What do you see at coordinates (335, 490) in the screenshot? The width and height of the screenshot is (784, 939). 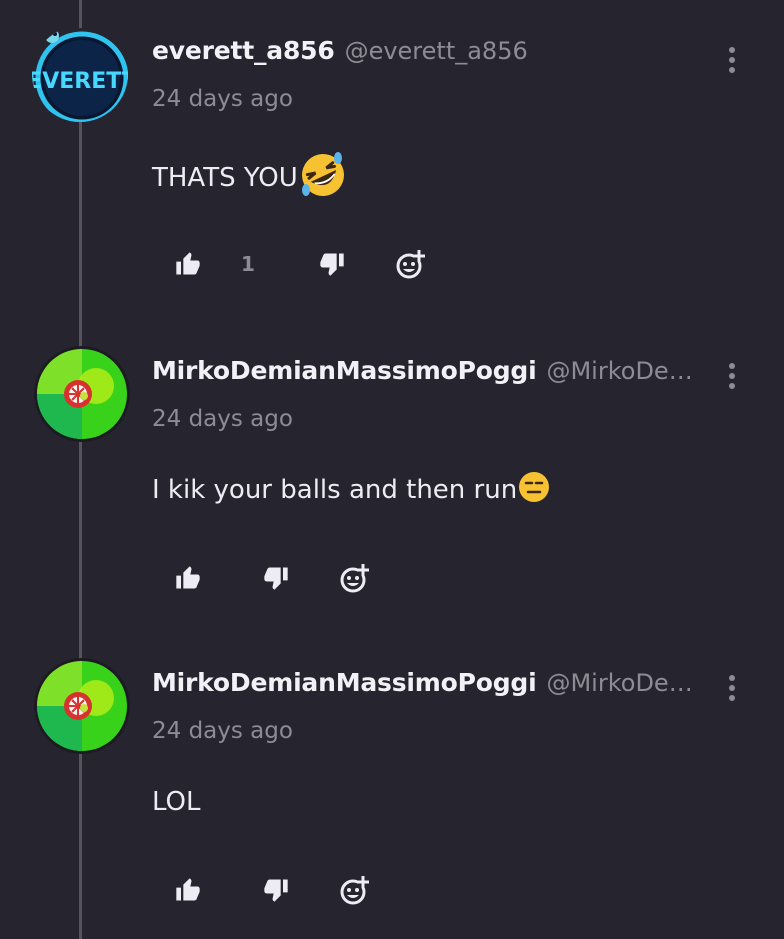 I see `comment-text: I kik your balls and then run` at bounding box center [335, 490].